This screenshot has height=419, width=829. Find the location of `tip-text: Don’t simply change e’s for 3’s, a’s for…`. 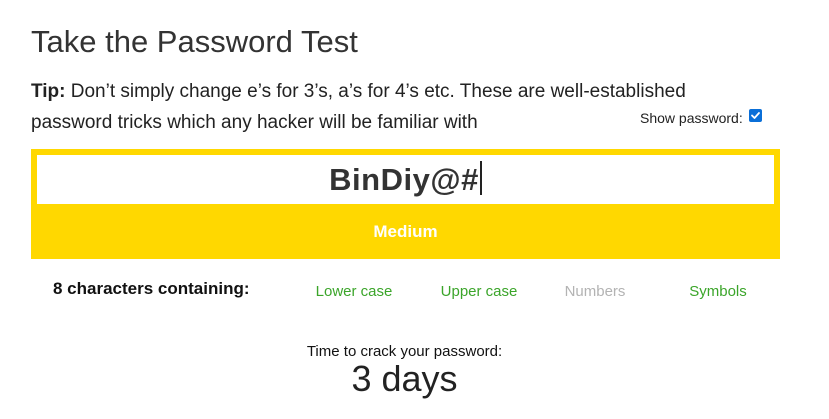

tip-text: Don’t simply change e’s for 3’s, a’s for… is located at coordinates (358, 107).